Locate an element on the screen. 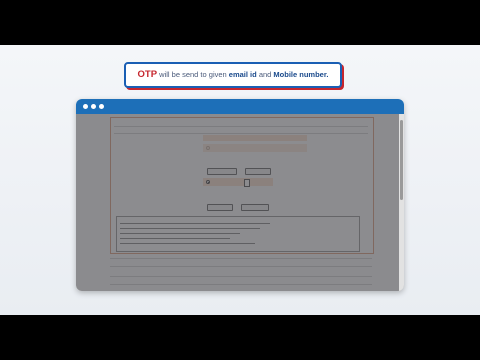  mouse-cursor-icon is located at coordinates (247, 183).